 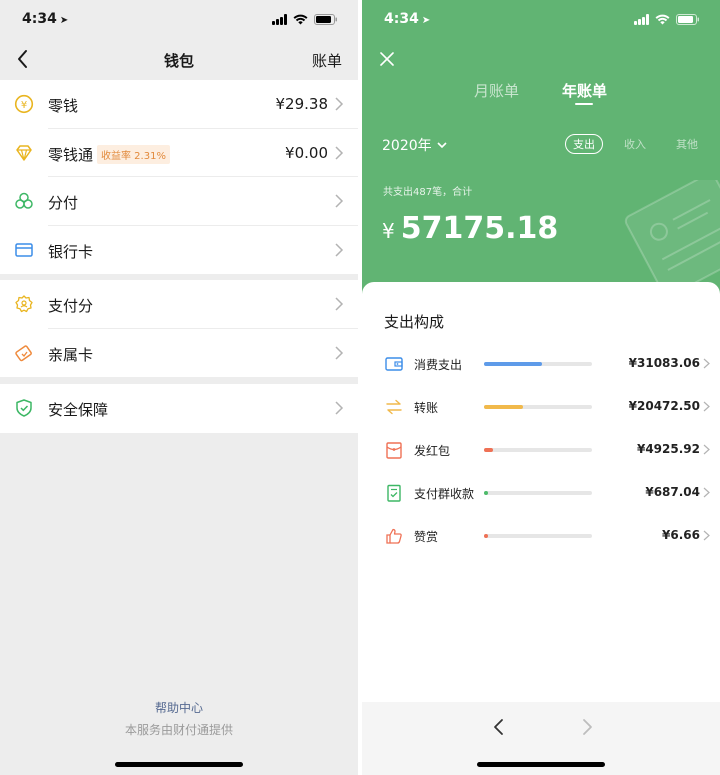 What do you see at coordinates (479, 228) in the screenshot?
I see `total-value: 57175.18` at bounding box center [479, 228].